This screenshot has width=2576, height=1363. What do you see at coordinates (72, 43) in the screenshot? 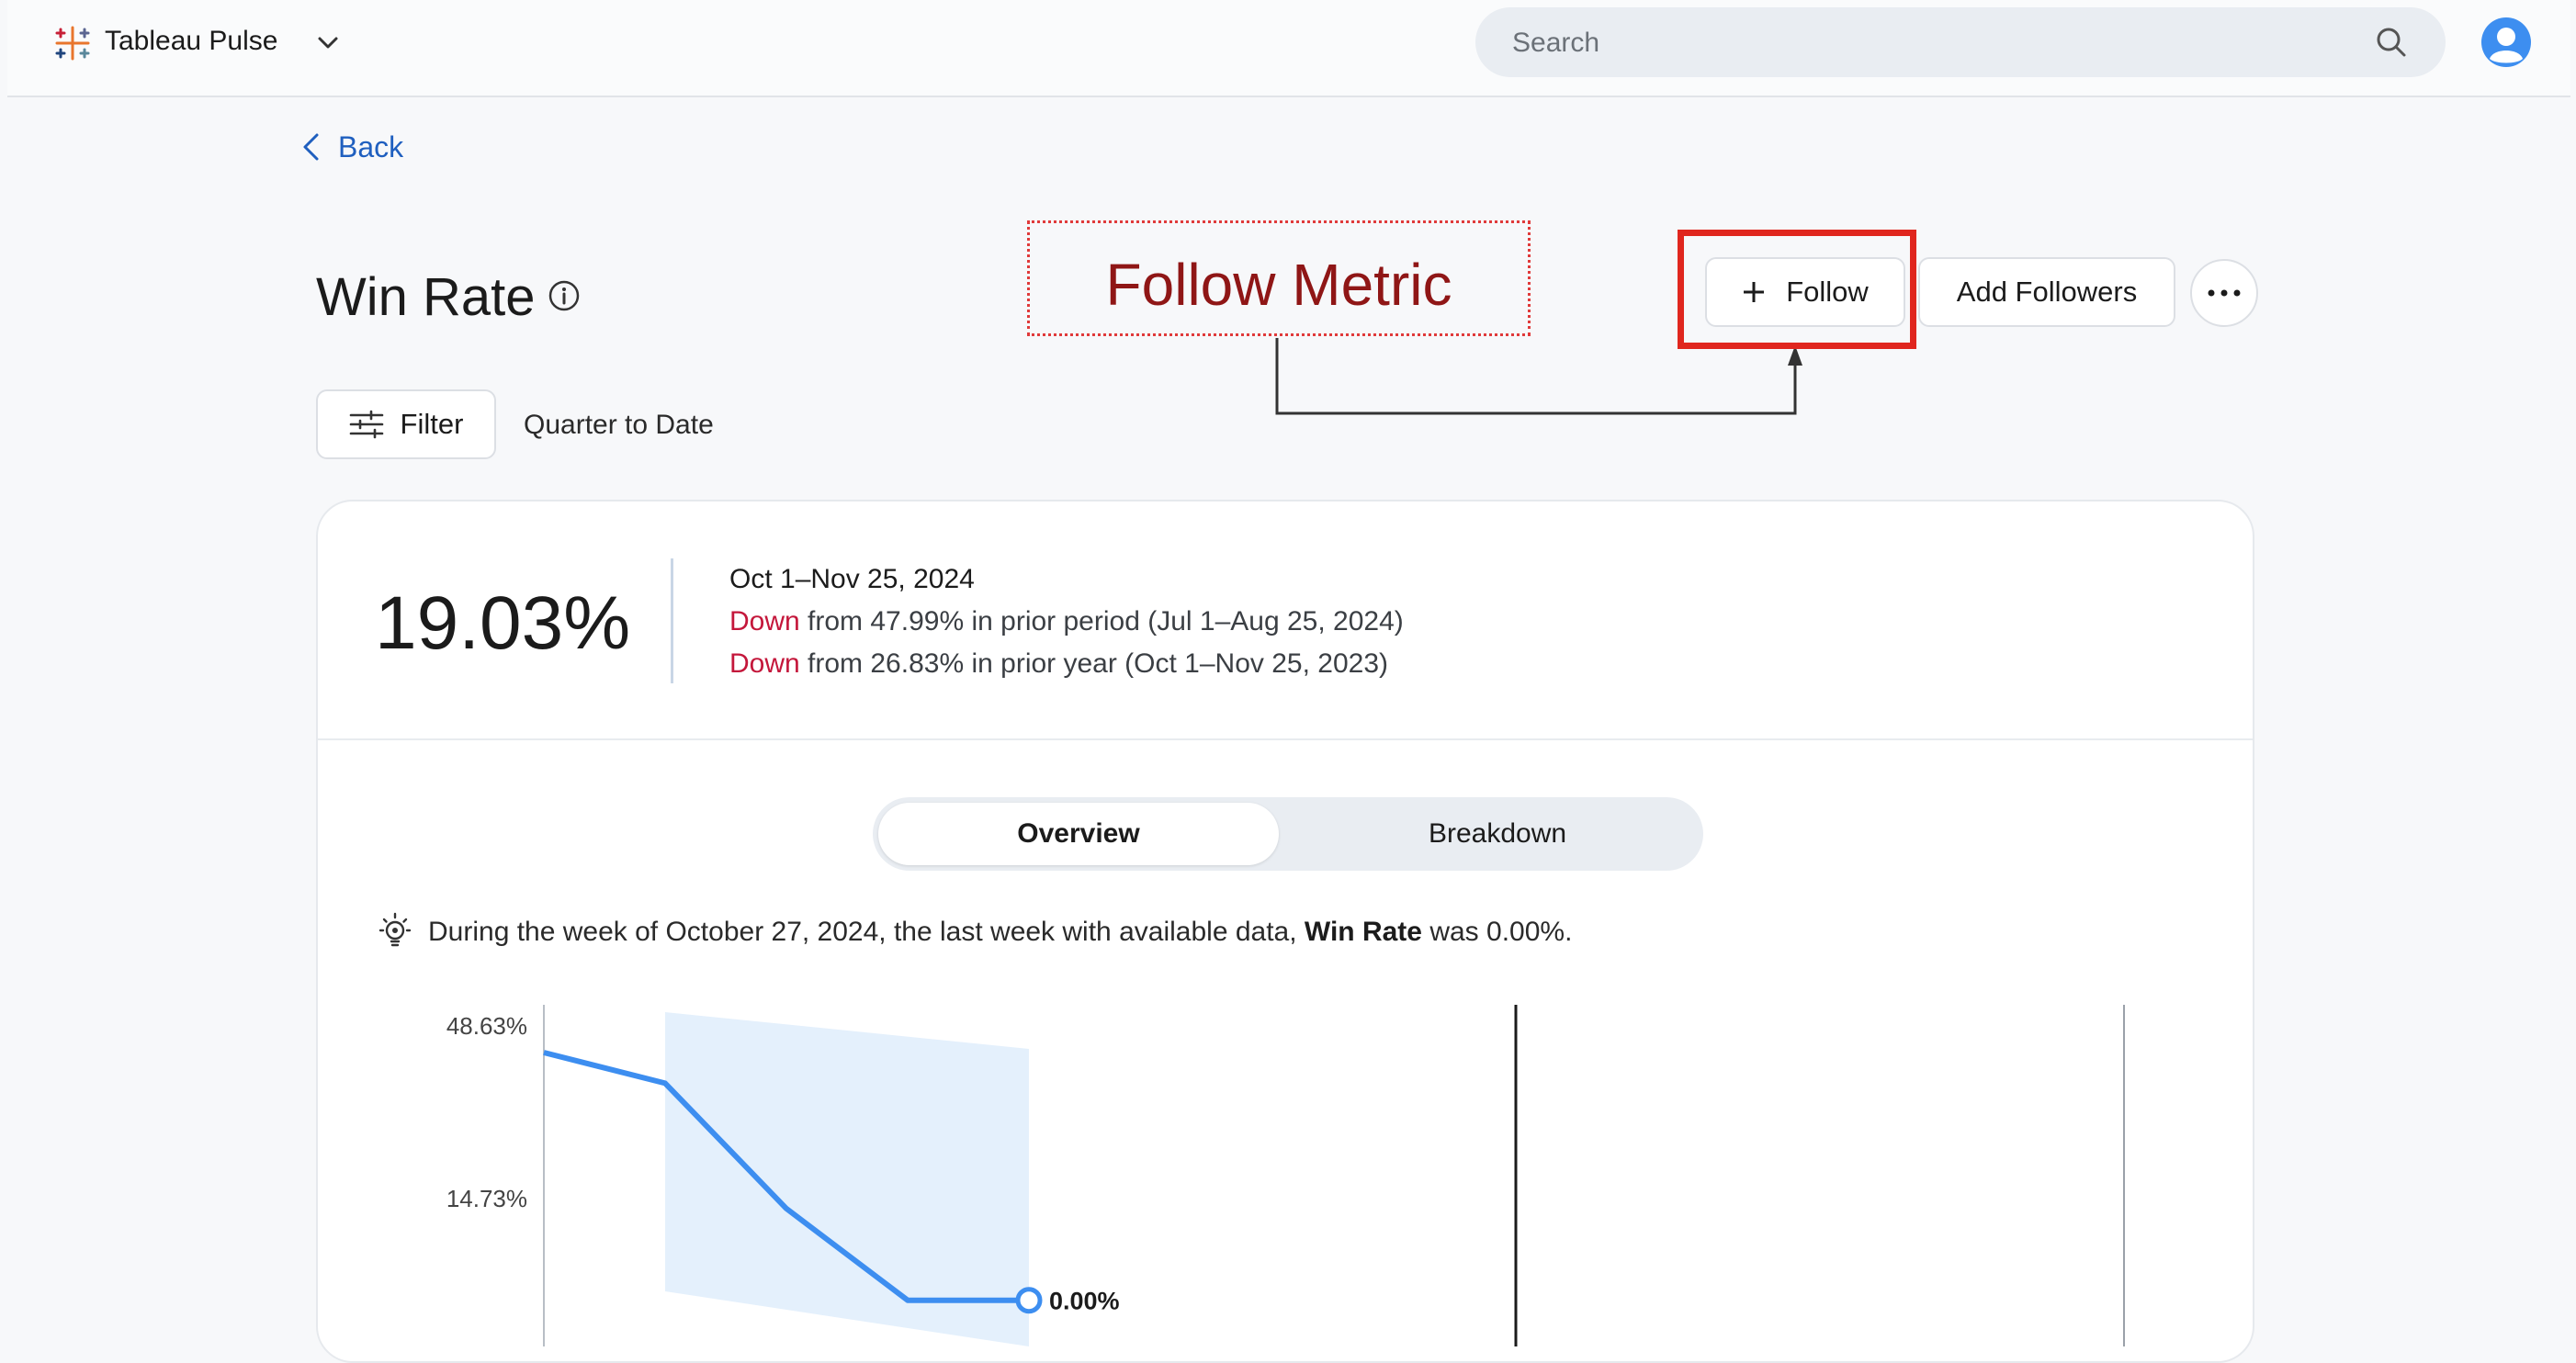
I see `tableau-logo-icon` at bounding box center [72, 43].